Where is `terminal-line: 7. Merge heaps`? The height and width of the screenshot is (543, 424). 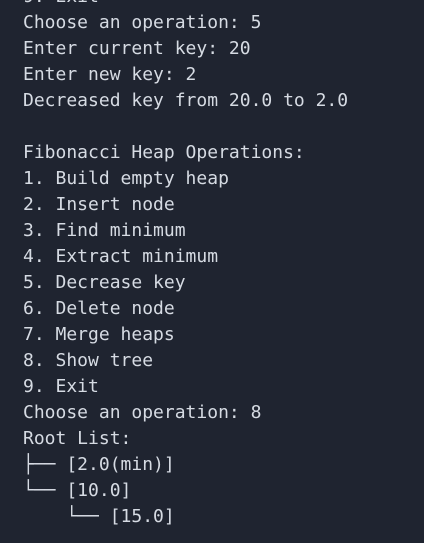
terminal-line: 7. Merge heaps is located at coordinates (99, 334).